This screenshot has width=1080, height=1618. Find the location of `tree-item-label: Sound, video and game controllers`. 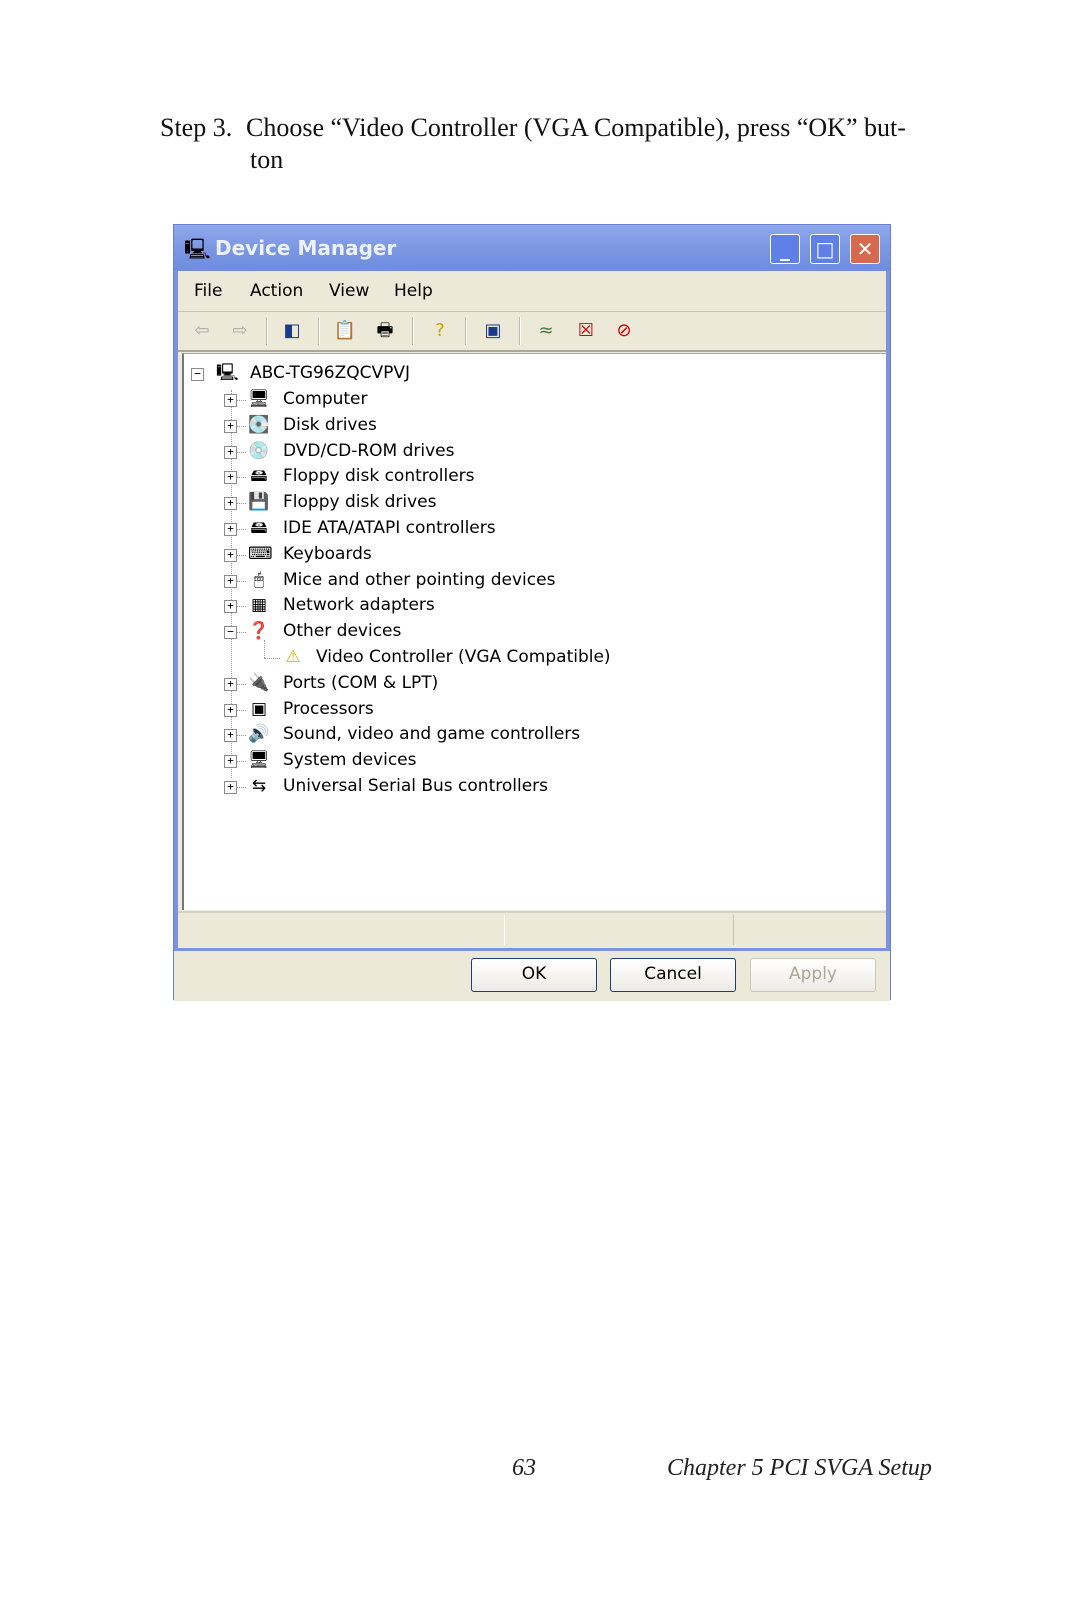

tree-item-label: Sound, video and game controllers is located at coordinates (432, 734).